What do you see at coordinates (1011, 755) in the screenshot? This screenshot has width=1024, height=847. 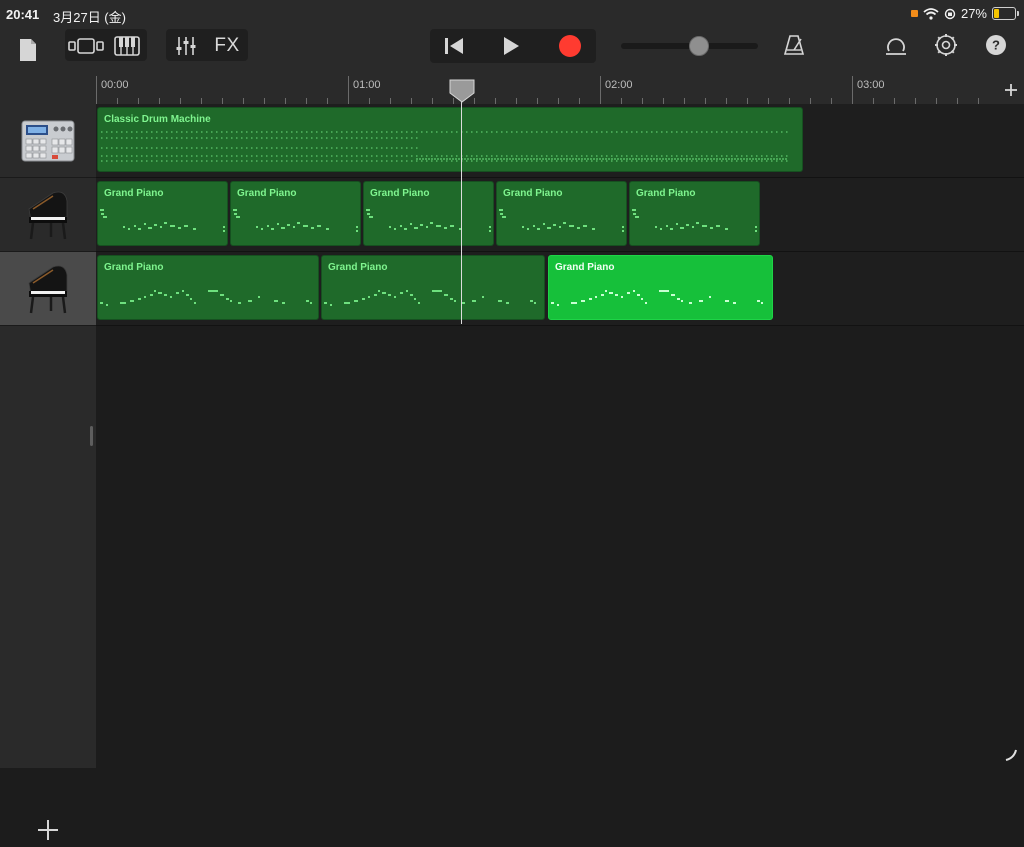 I see `resize-corner-icon` at bounding box center [1011, 755].